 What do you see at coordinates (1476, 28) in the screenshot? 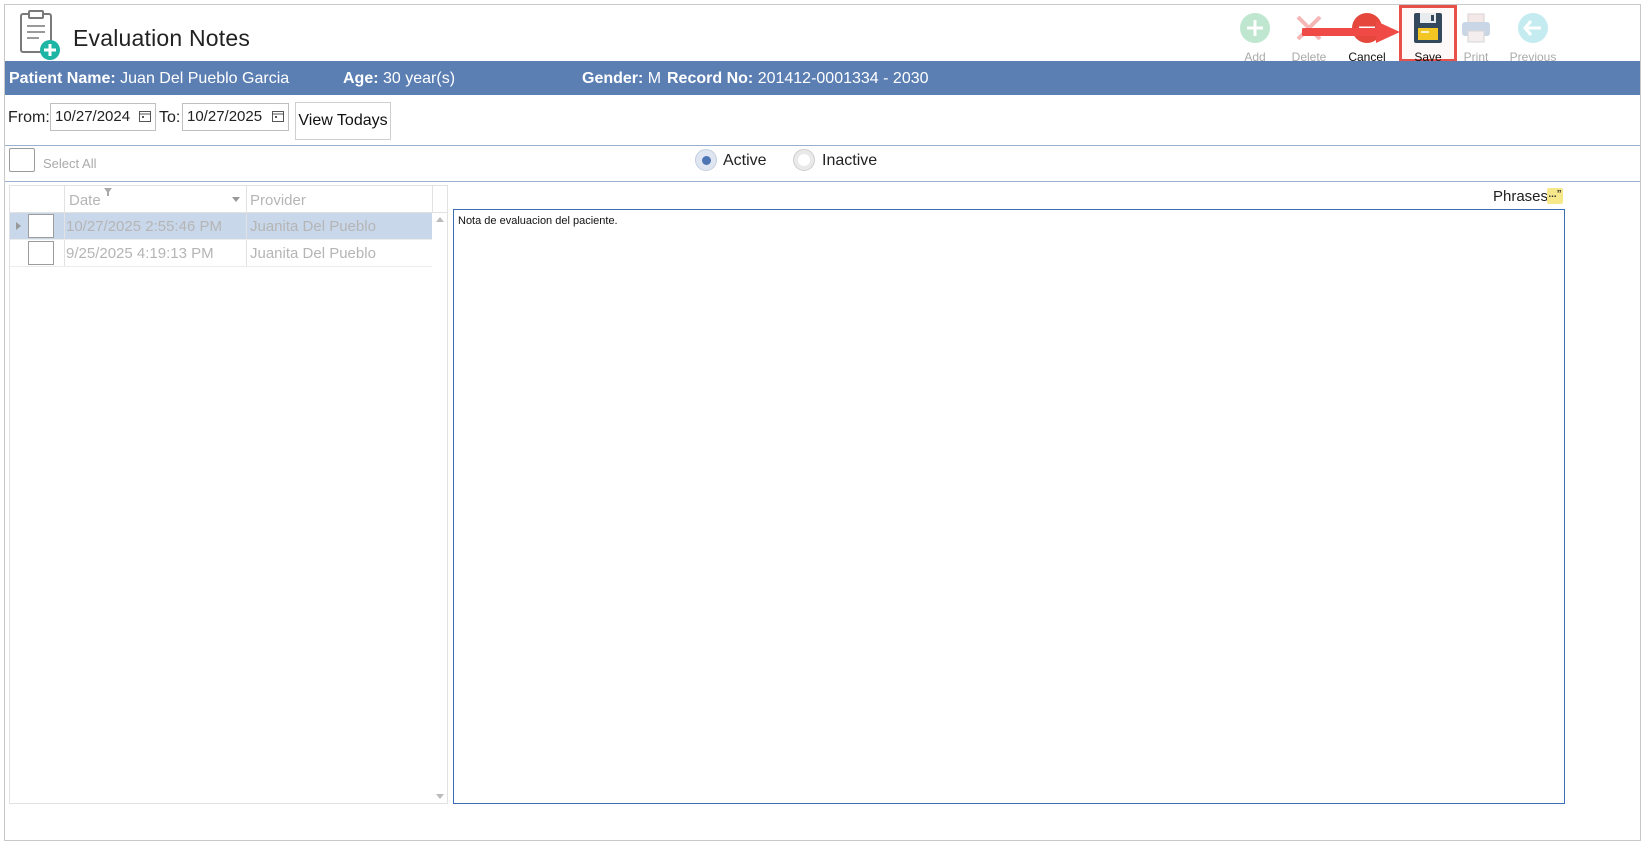
I see `printer-icon` at bounding box center [1476, 28].